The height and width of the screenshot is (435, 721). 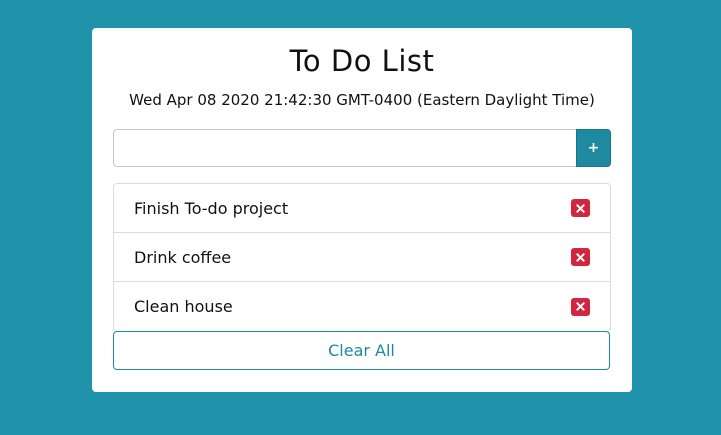 I want to click on list-item: Finish To-do project, so click(x=362, y=208).